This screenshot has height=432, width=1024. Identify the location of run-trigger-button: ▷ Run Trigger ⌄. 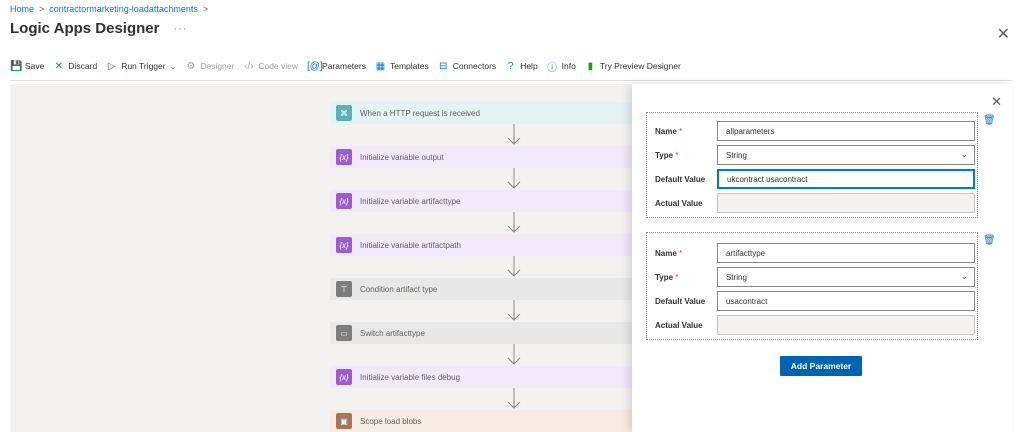
(141, 66).